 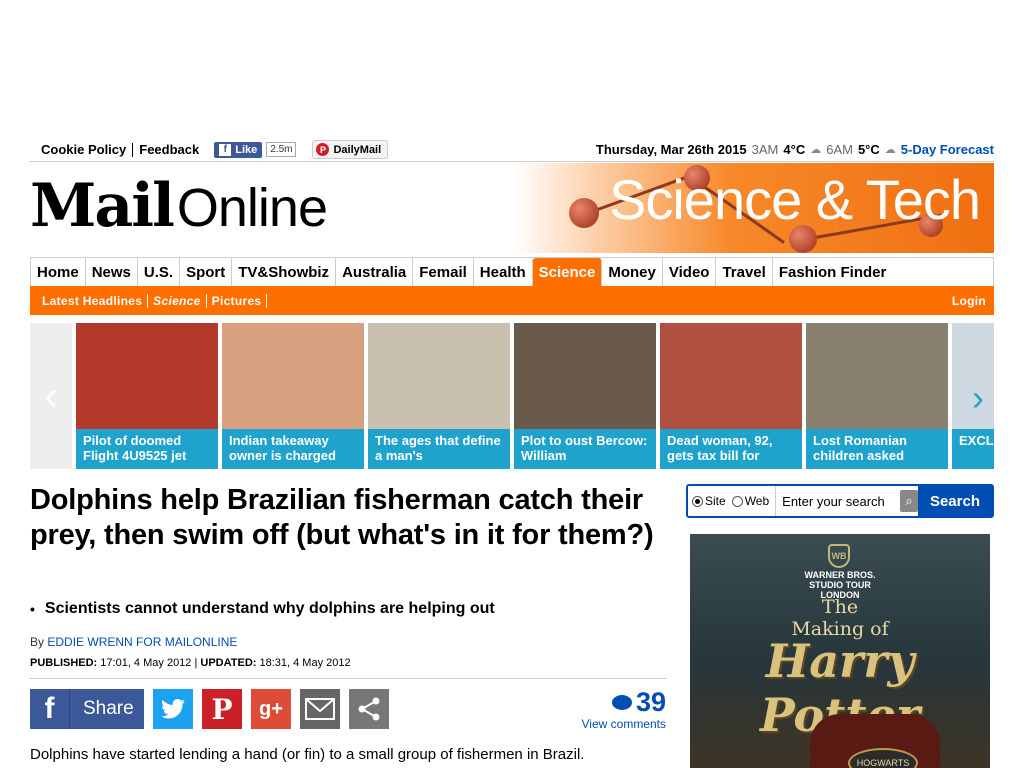 What do you see at coordinates (206, 272) in the screenshot?
I see `nav-item-sport: Sport` at bounding box center [206, 272].